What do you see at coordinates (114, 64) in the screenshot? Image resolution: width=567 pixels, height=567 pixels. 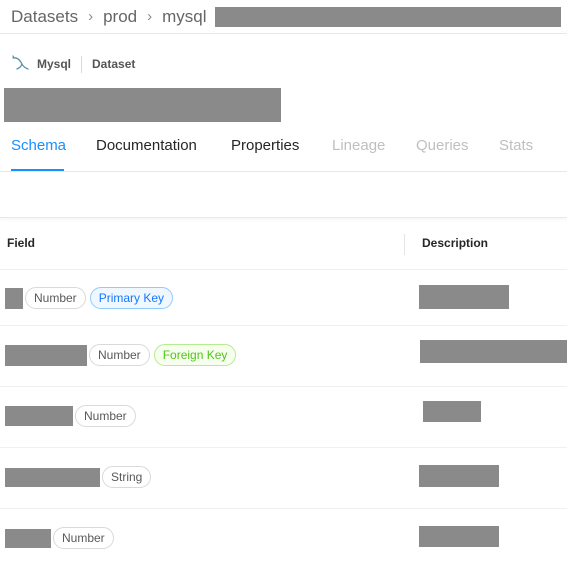 I see `entity-type: Dataset` at bounding box center [114, 64].